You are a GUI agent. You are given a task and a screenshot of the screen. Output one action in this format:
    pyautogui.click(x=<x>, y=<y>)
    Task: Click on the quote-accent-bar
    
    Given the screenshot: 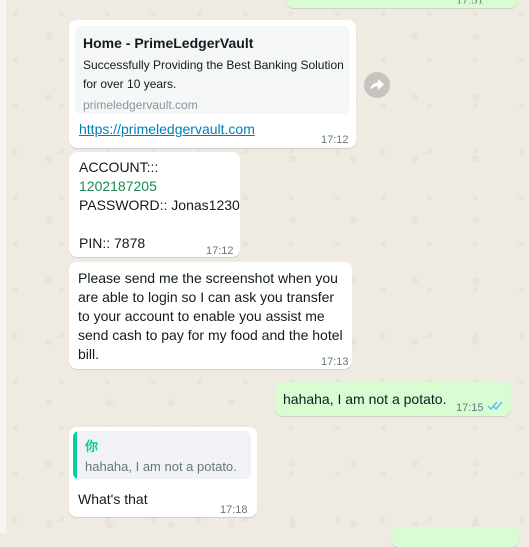 What is the action you would take?
    pyautogui.click(x=75, y=455)
    